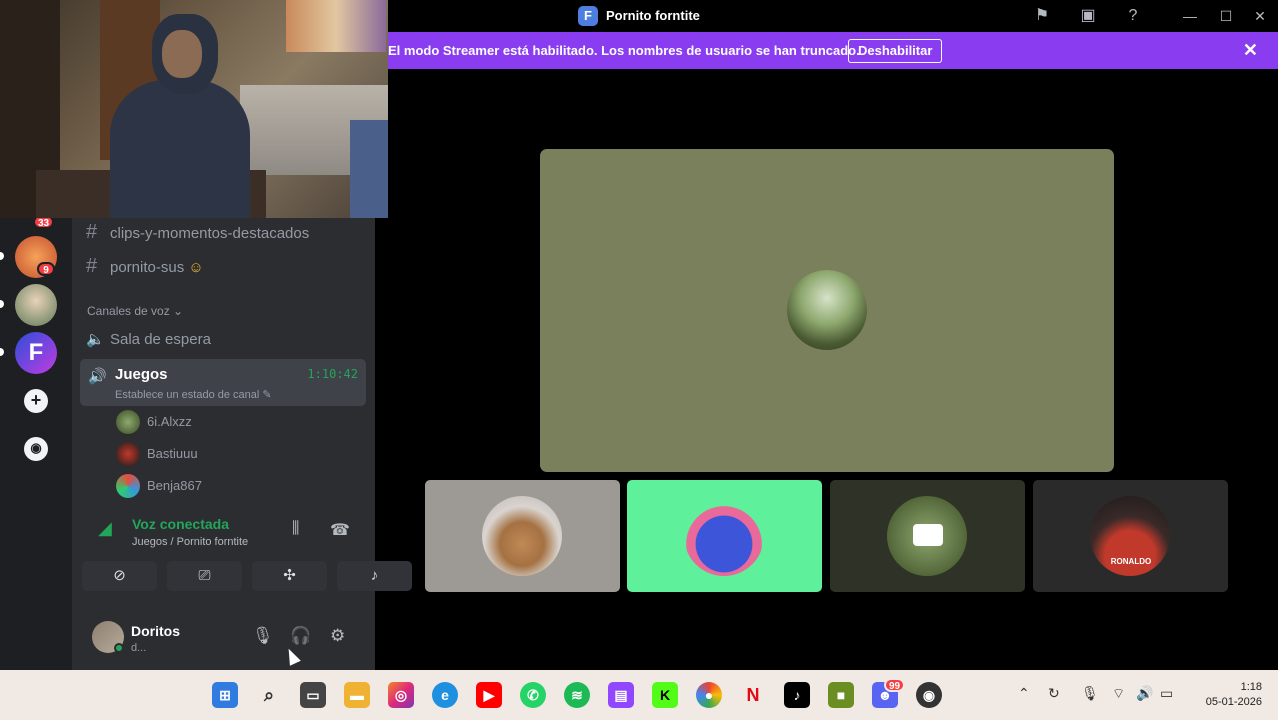 The width and height of the screenshot is (1278, 720). What do you see at coordinates (533, 695) in the screenshot?
I see `whatsapp-icon: ✆` at bounding box center [533, 695].